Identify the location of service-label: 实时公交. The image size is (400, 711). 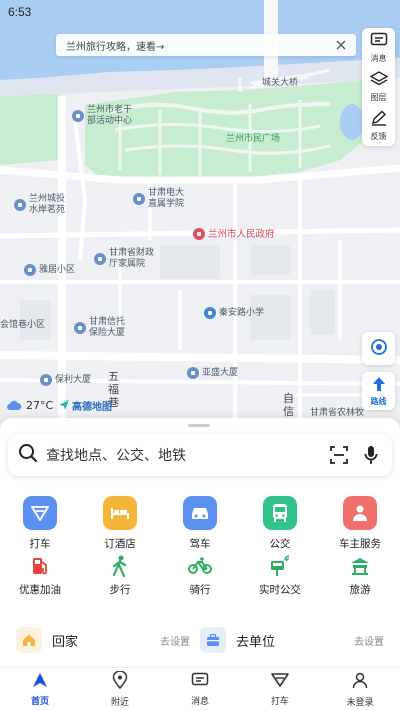
(280, 590).